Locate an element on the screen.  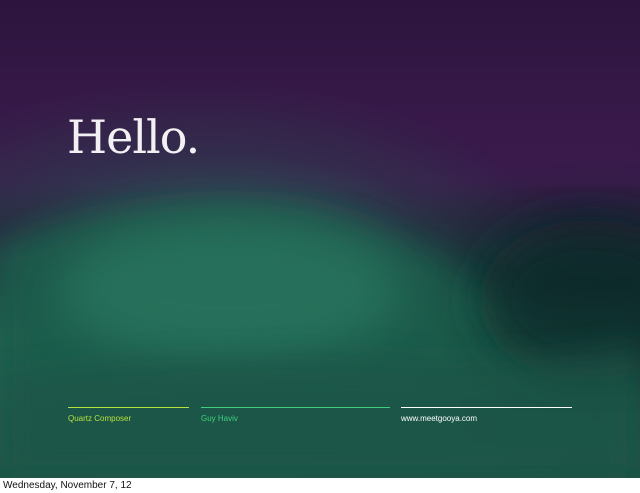
footer-label: Guy Haviv is located at coordinates (219, 418).